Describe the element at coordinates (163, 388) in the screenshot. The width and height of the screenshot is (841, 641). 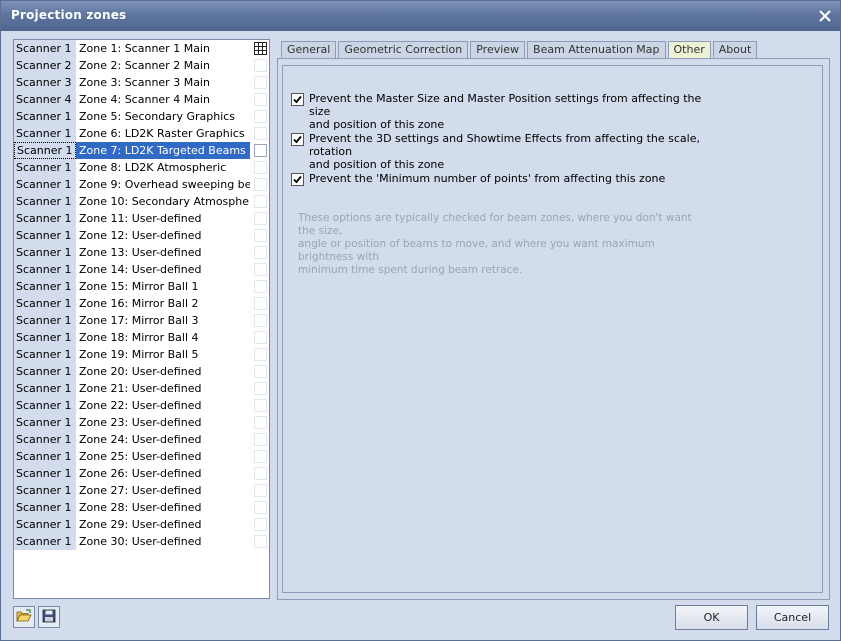
I see `zone-name-cell: Zone 21: User-defined` at that location.